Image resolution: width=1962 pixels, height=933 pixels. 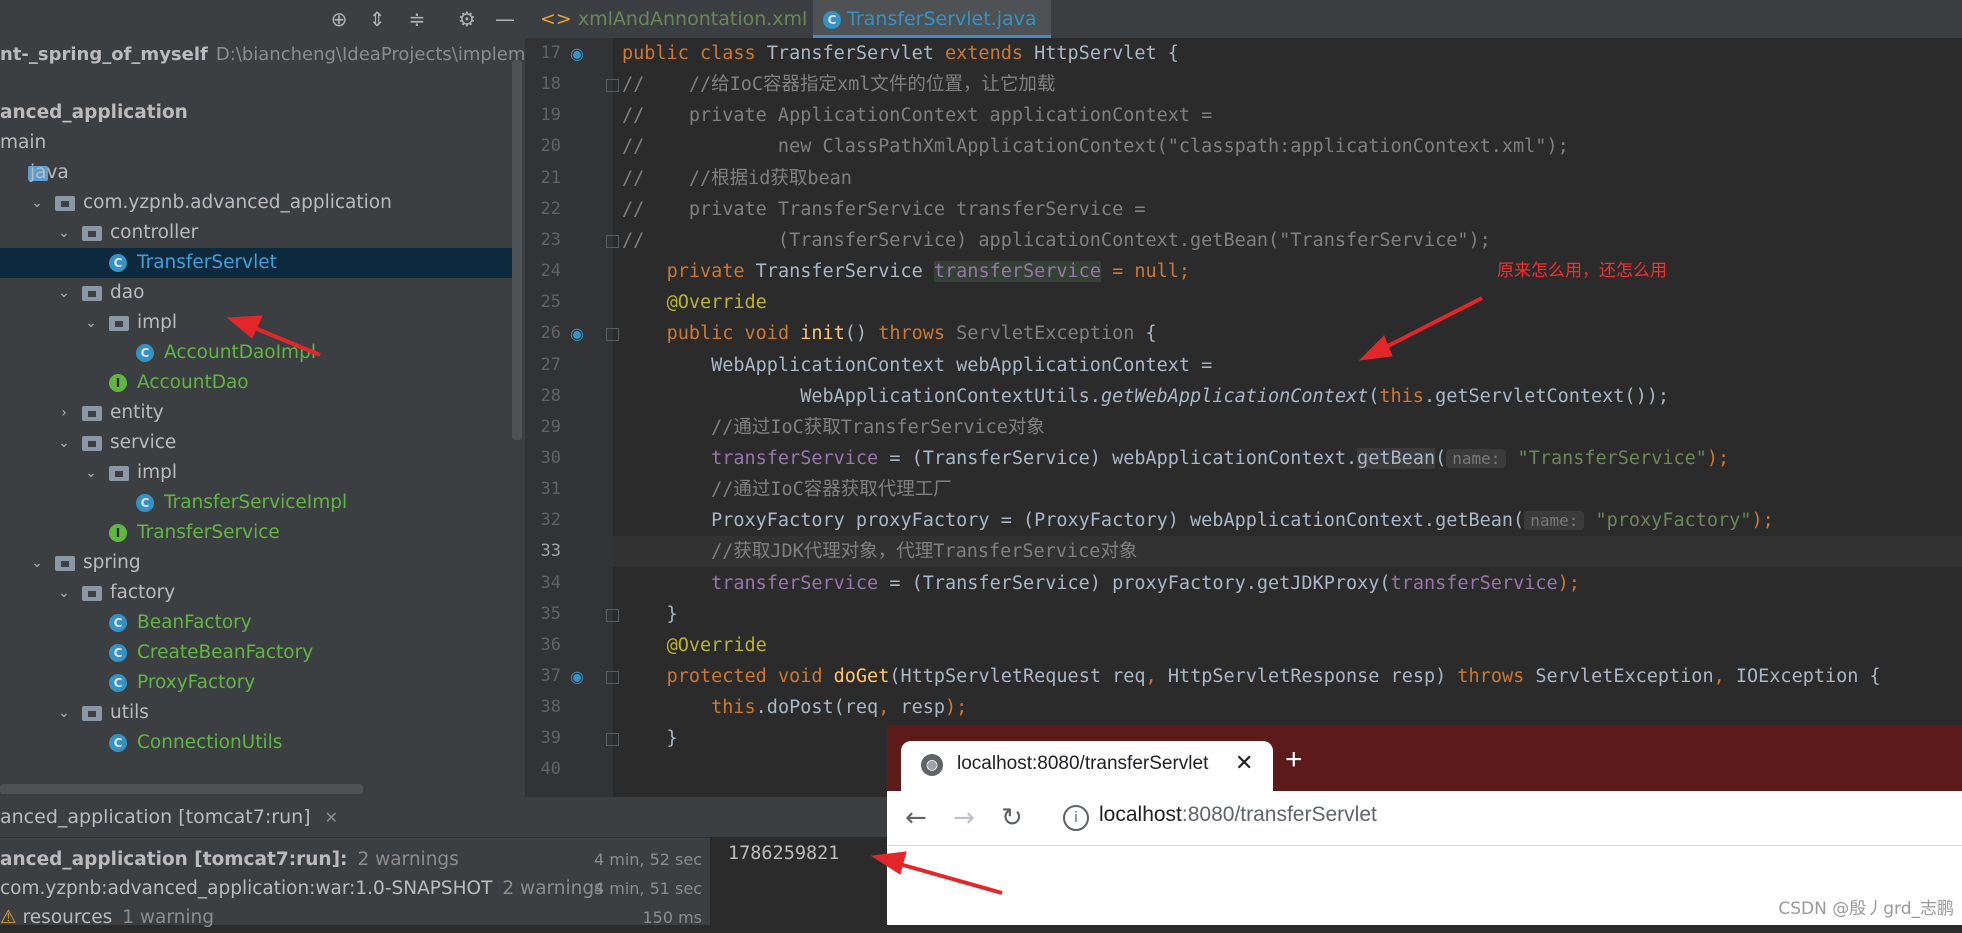 What do you see at coordinates (1087, 766) in the screenshot?
I see `browser-tab: ◍ localhost:8080/transferServlet ✕` at bounding box center [1087, 766].